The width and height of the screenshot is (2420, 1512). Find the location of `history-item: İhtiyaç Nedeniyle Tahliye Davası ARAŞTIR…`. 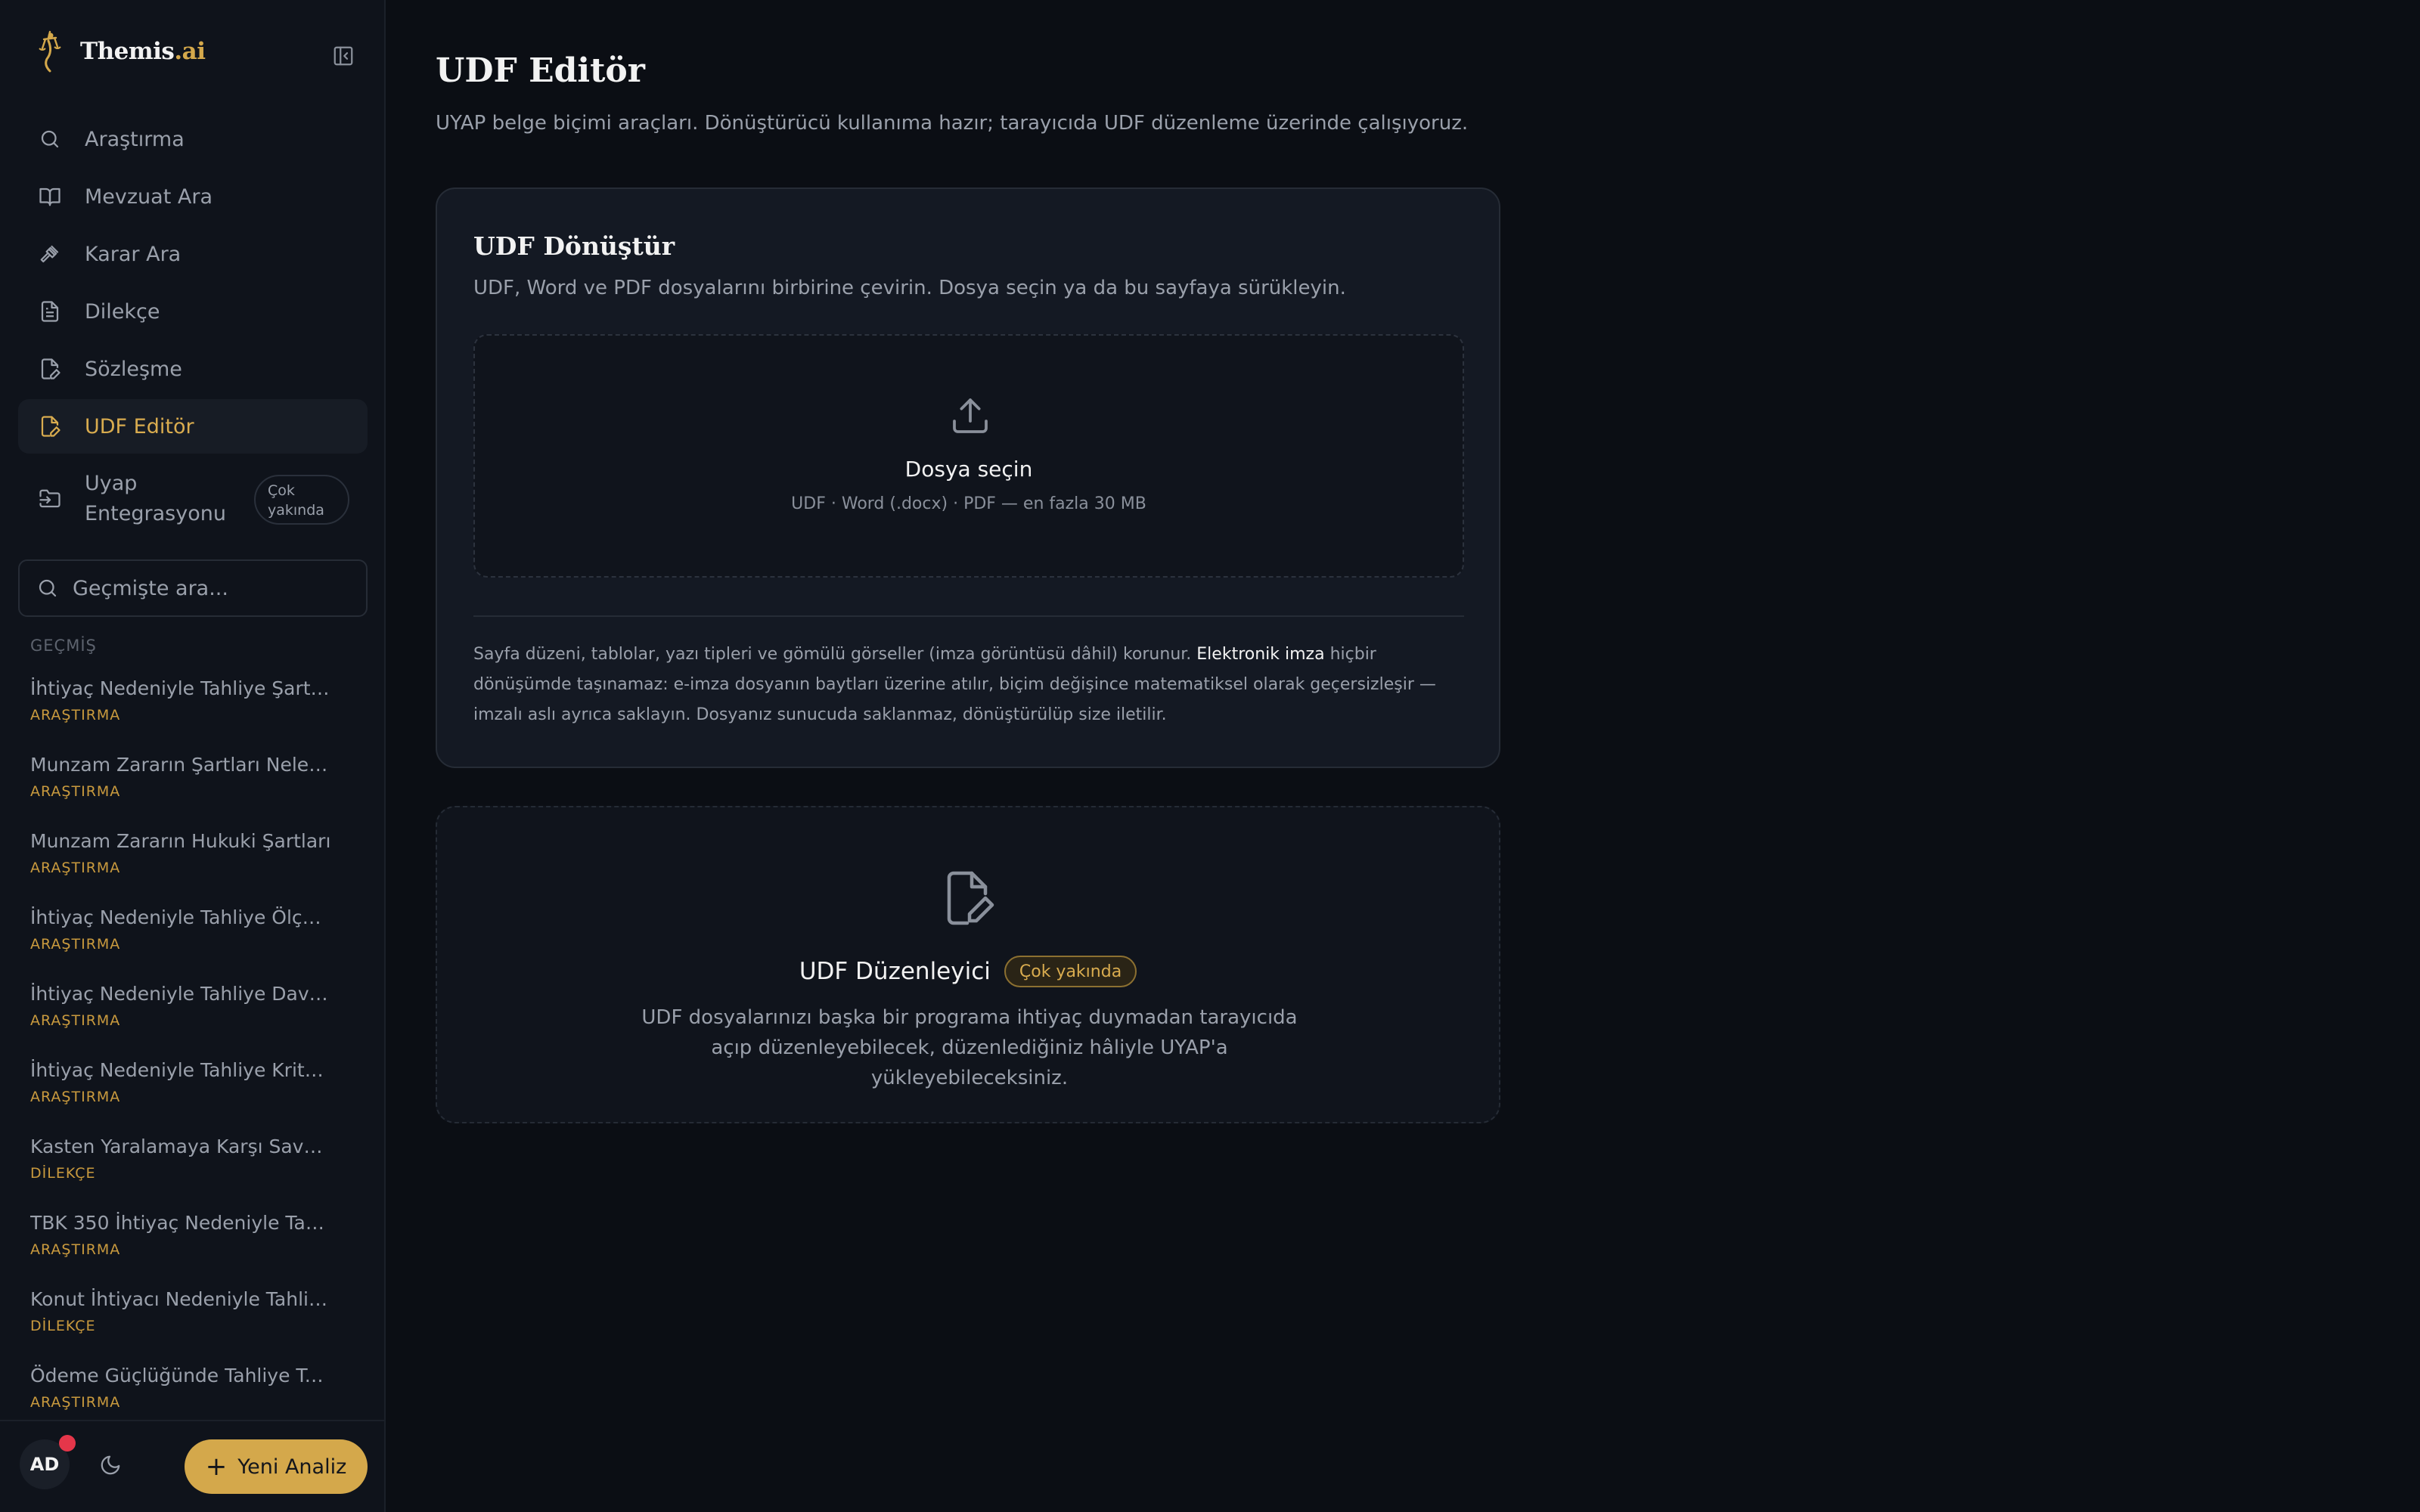

history-item: İhtiyaç Nedeniyle Tahliye Davası ARAŞTIR… is located at coordinates (181, 1006).